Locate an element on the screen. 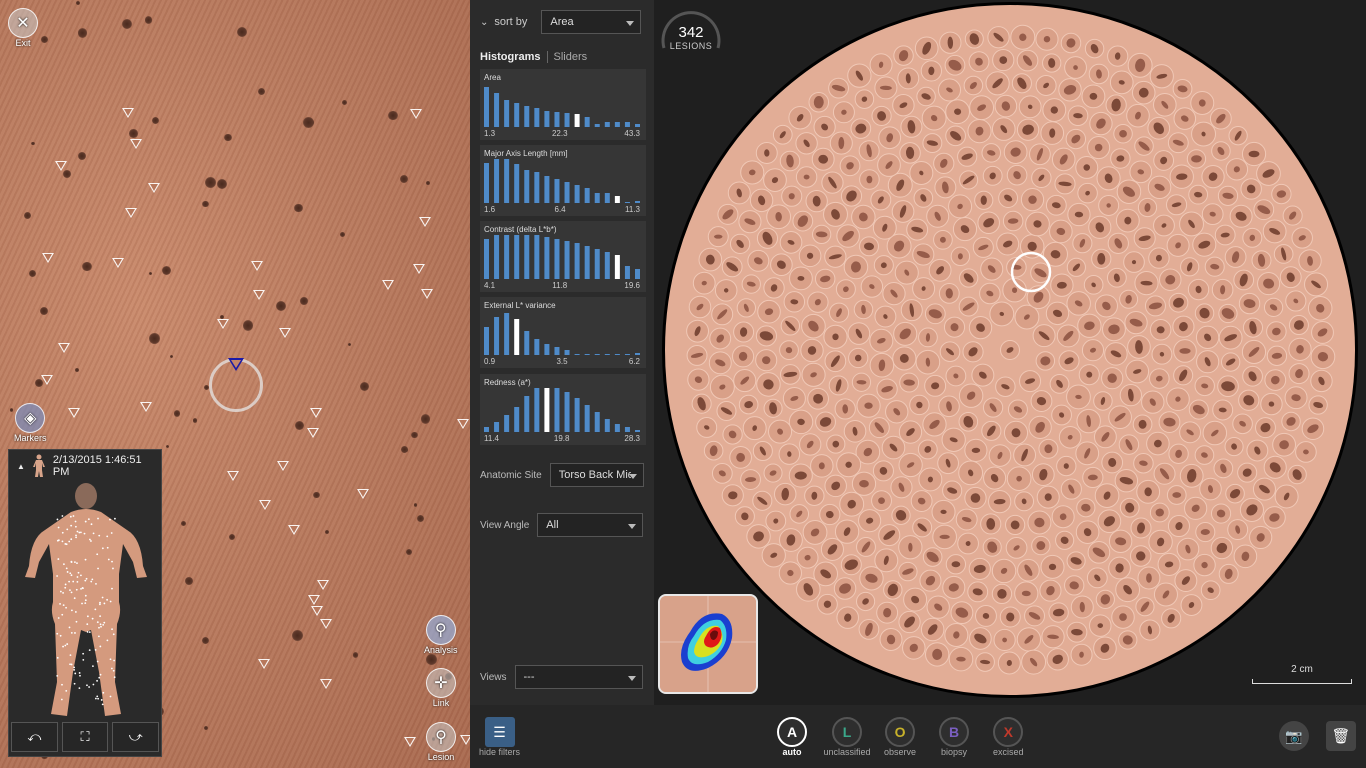 The width and height of the screenshot is (1366, 768). fit-view-button: ⛶ is located at coordinates (85, 737).